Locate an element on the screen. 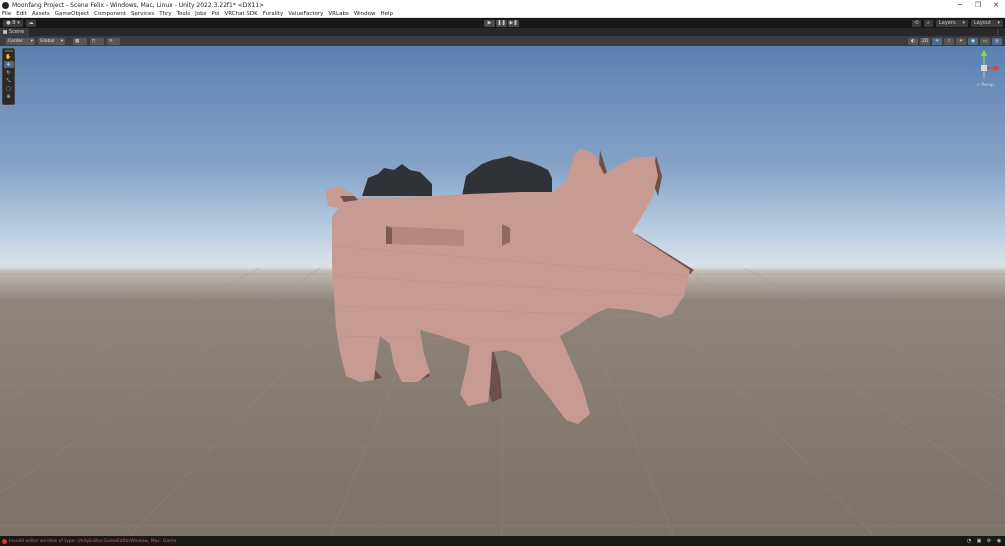  menu-vrlabs: VRLabs is located at coordinates (338, 14).